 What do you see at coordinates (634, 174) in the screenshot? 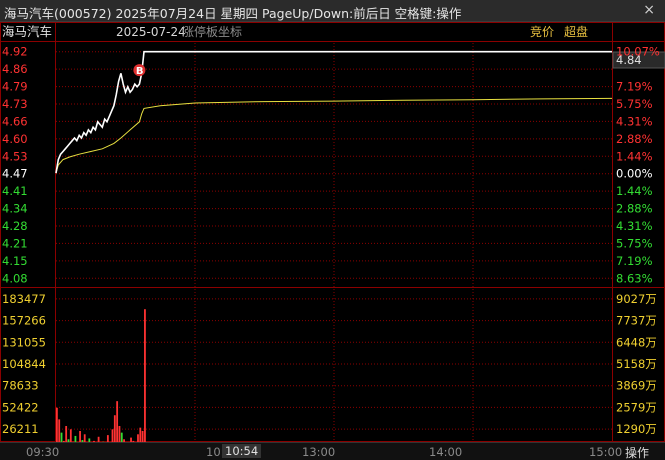
I see `pct-tick-label: 0.00%` at bounding box center [634, 174].